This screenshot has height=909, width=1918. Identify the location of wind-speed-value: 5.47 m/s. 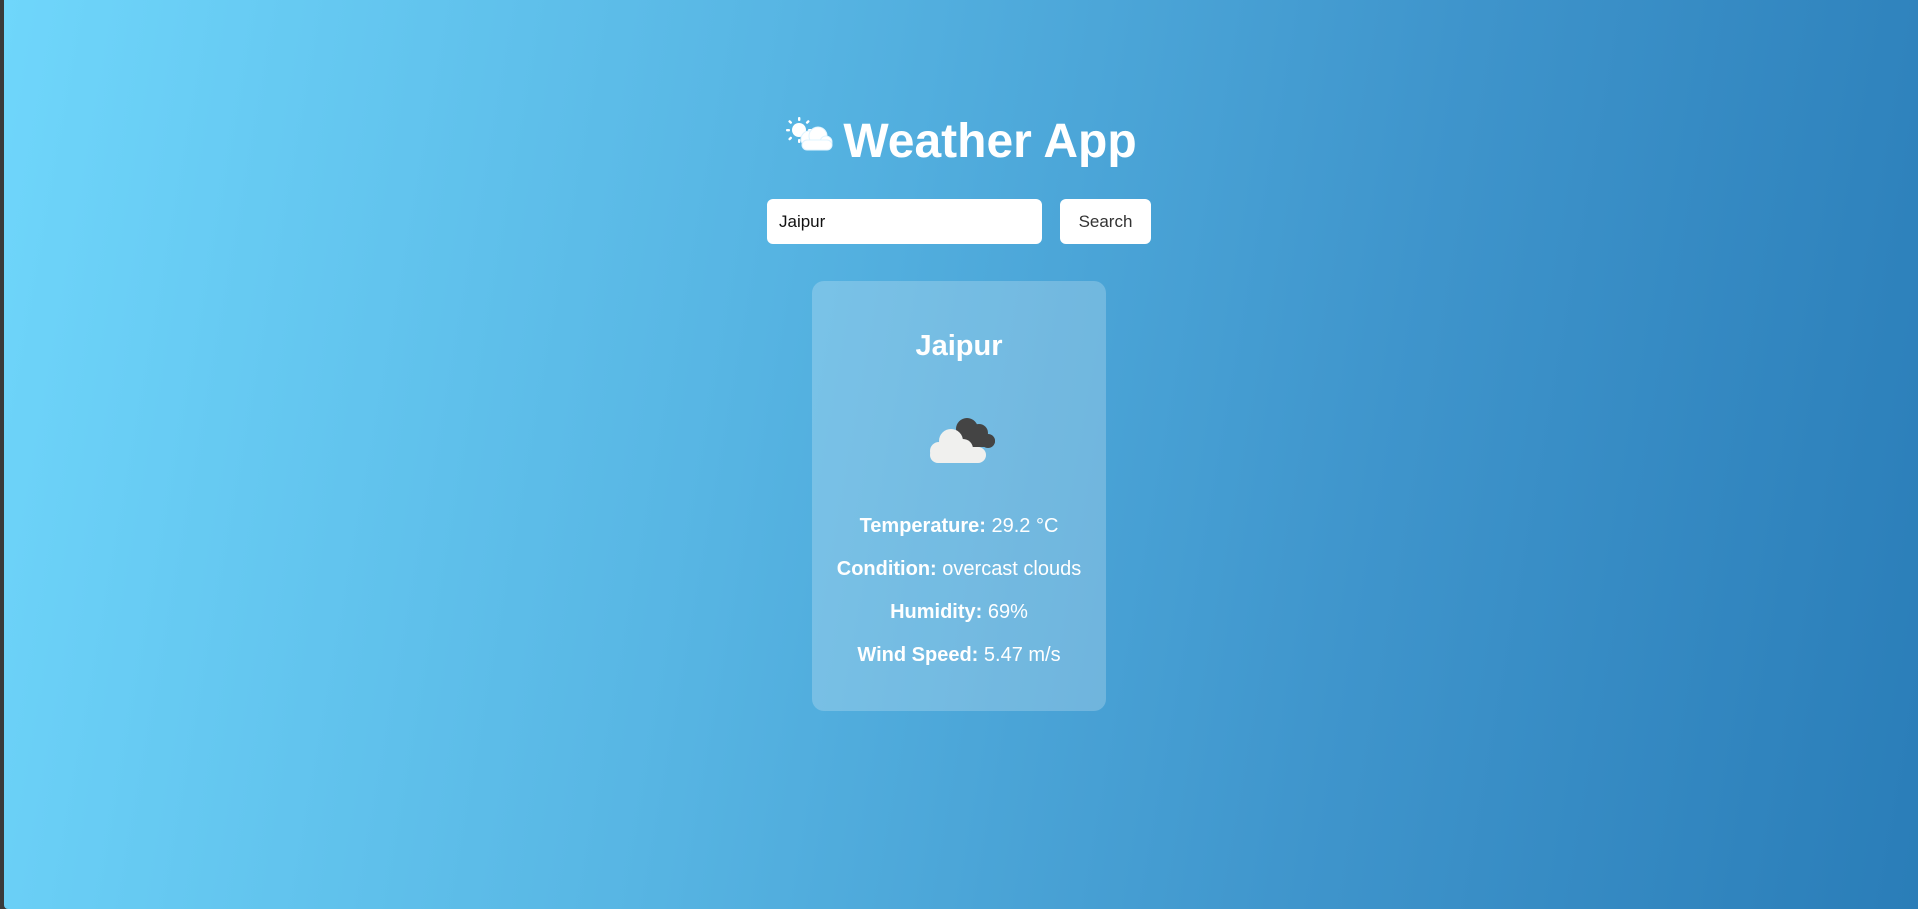
(1022, 655).